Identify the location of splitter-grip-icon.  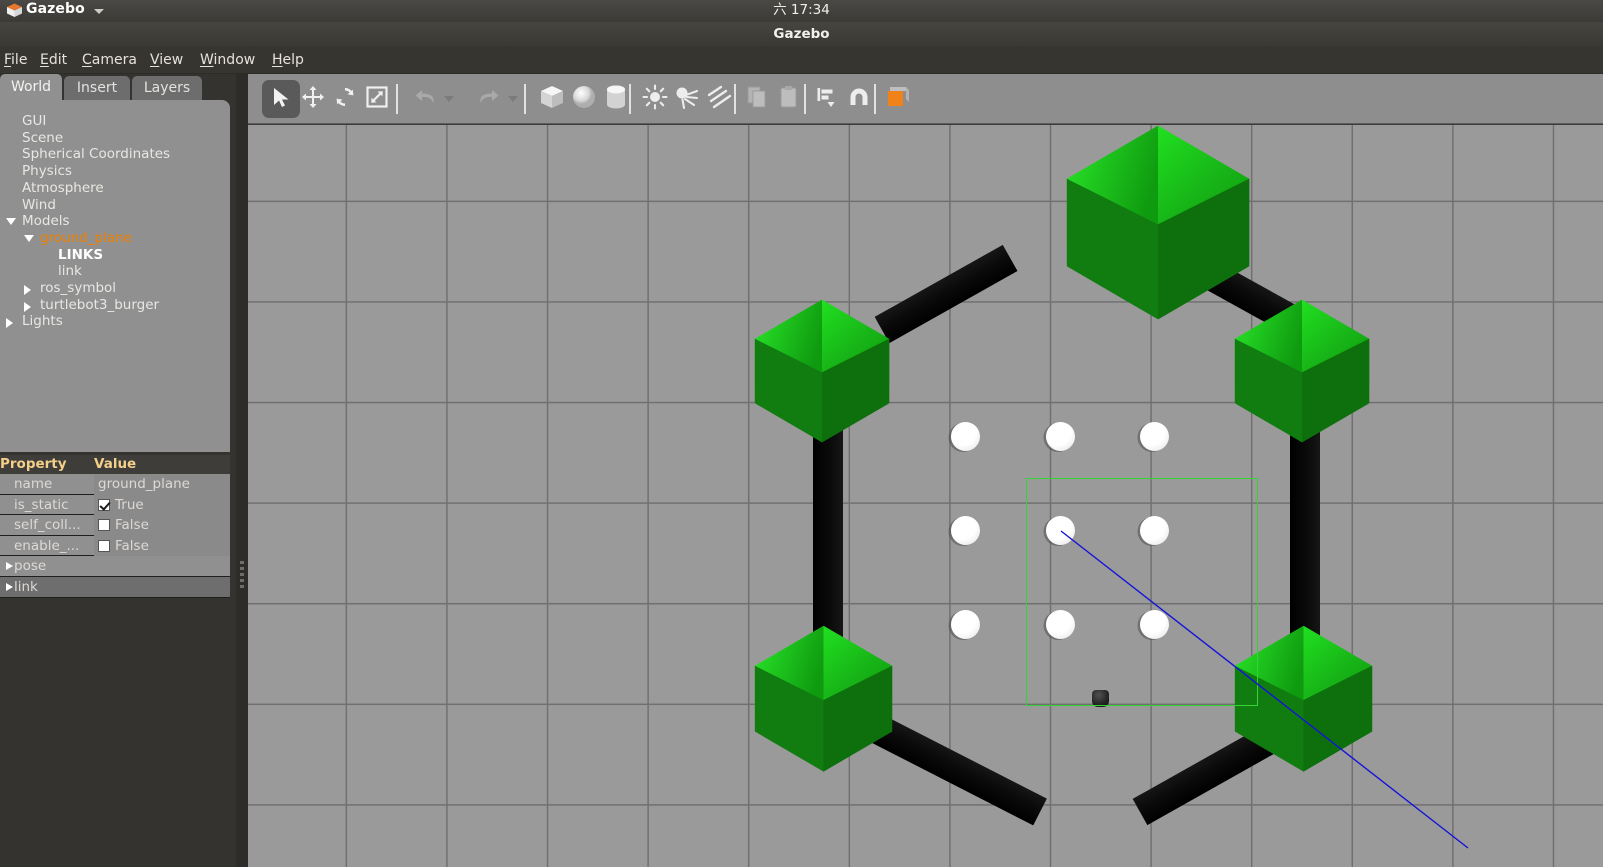
(242, 576).